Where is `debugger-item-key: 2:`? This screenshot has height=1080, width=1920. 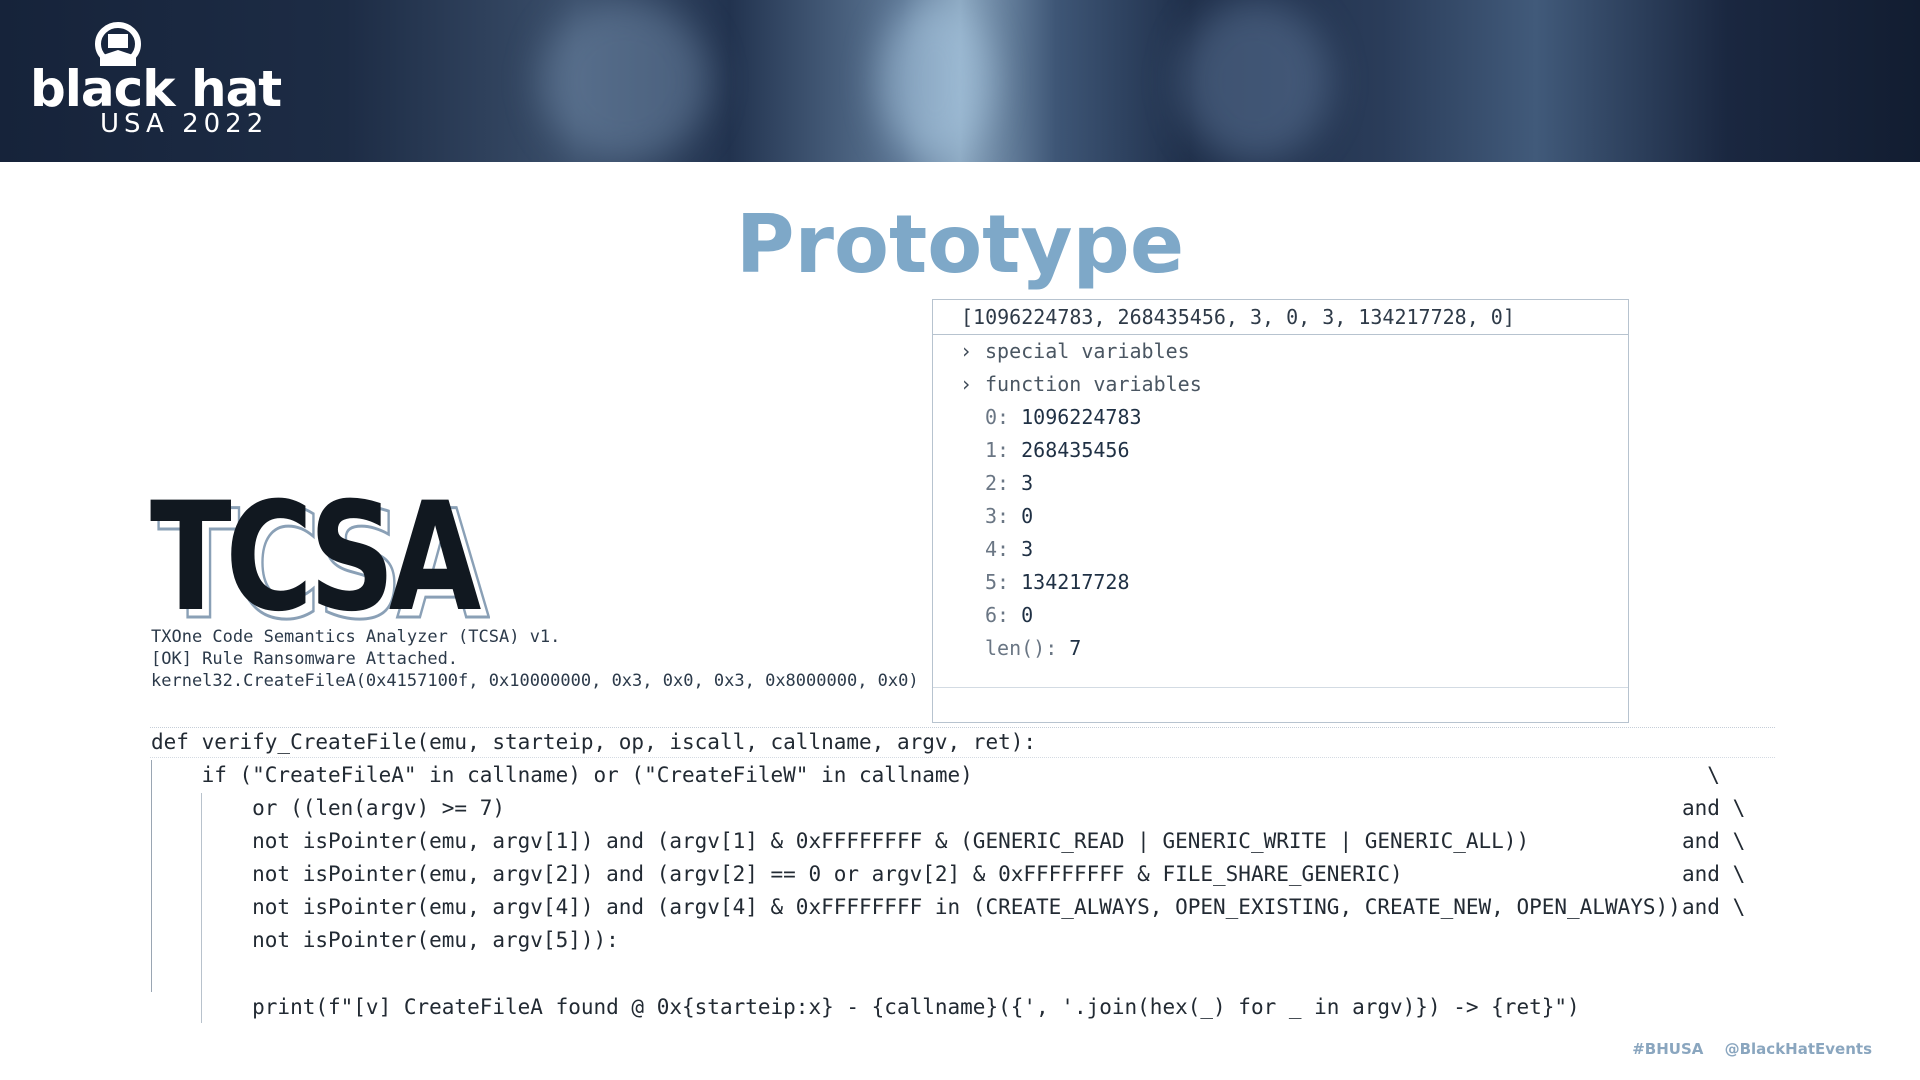 debugger-item-key: 2: is located at coordinates (997, 483).